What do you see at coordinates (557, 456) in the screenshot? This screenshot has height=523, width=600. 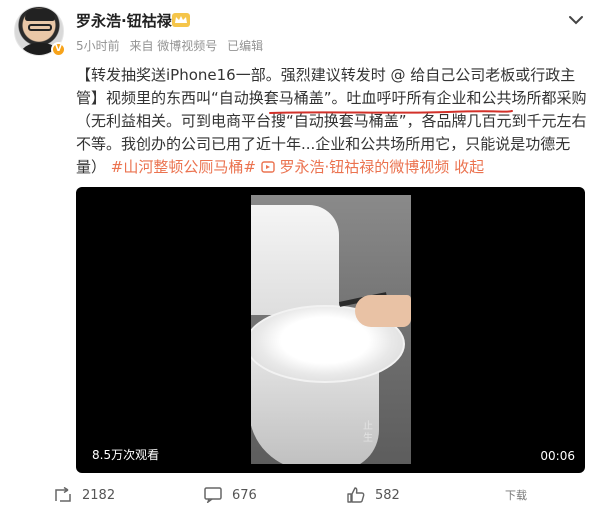 I see `video-duration: 00:06` at bounding box center [557, 456].